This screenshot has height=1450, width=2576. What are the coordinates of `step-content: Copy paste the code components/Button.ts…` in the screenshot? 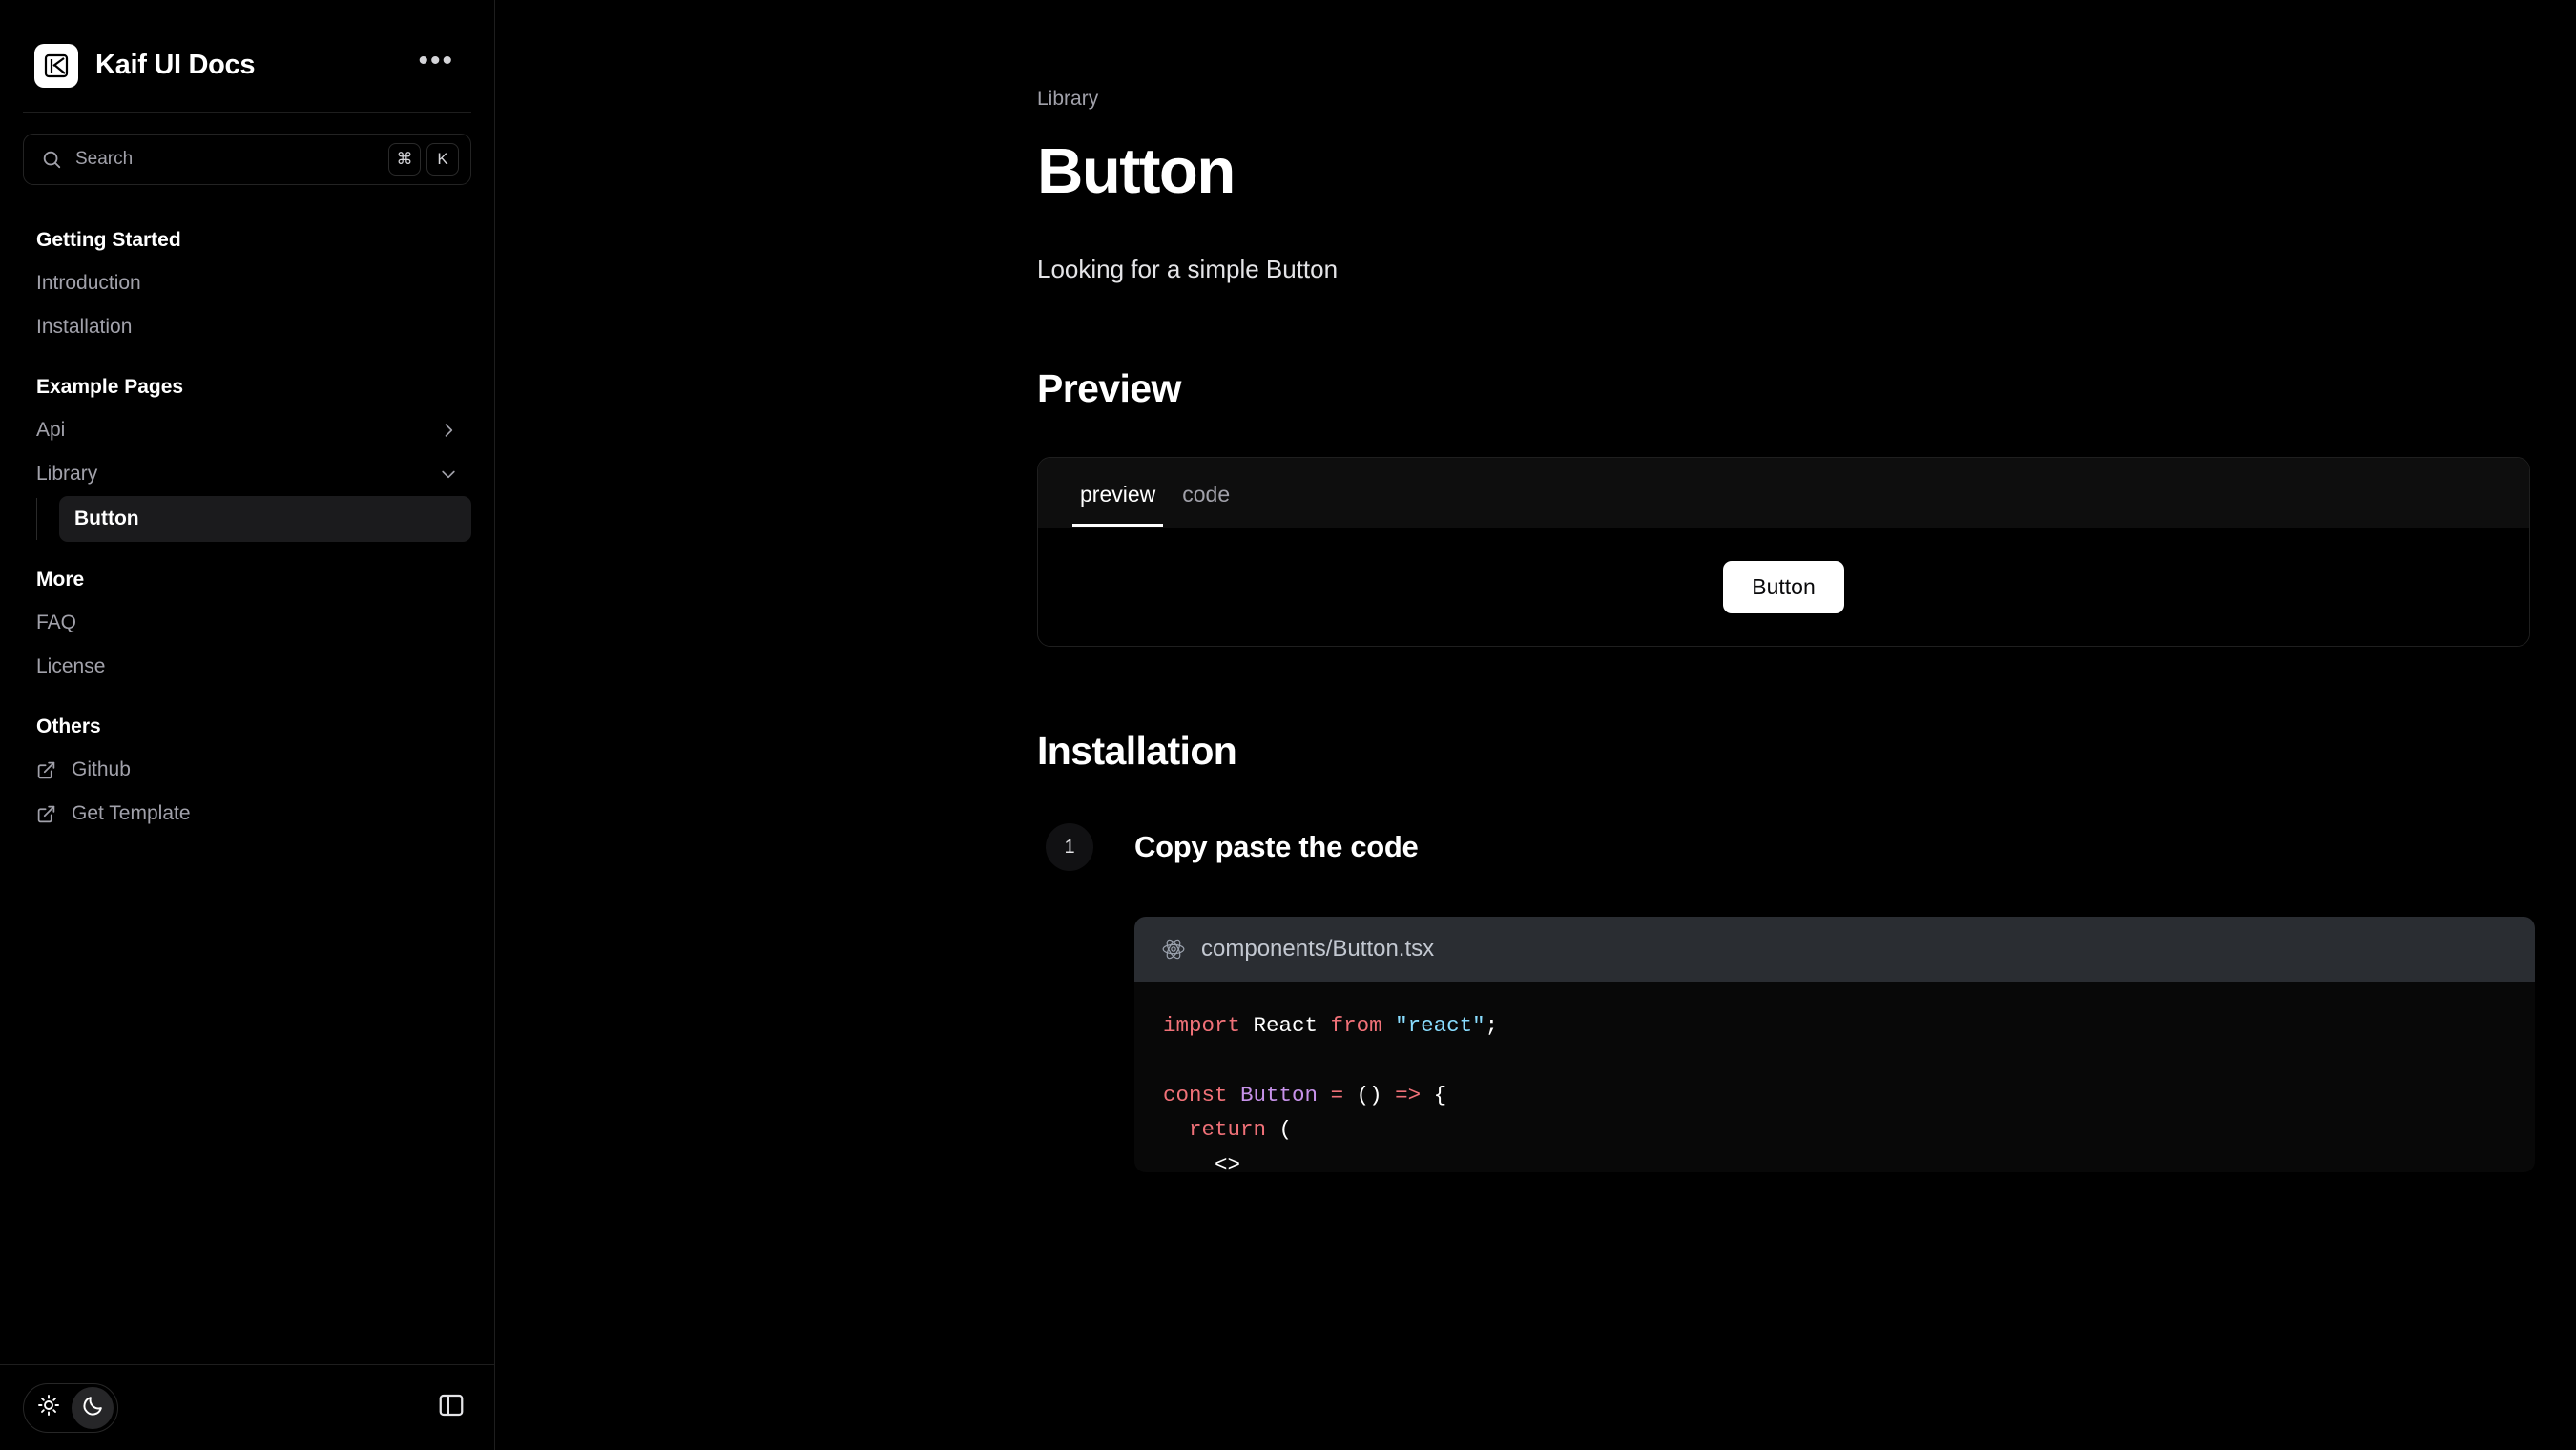 It's located at (1839, 998).